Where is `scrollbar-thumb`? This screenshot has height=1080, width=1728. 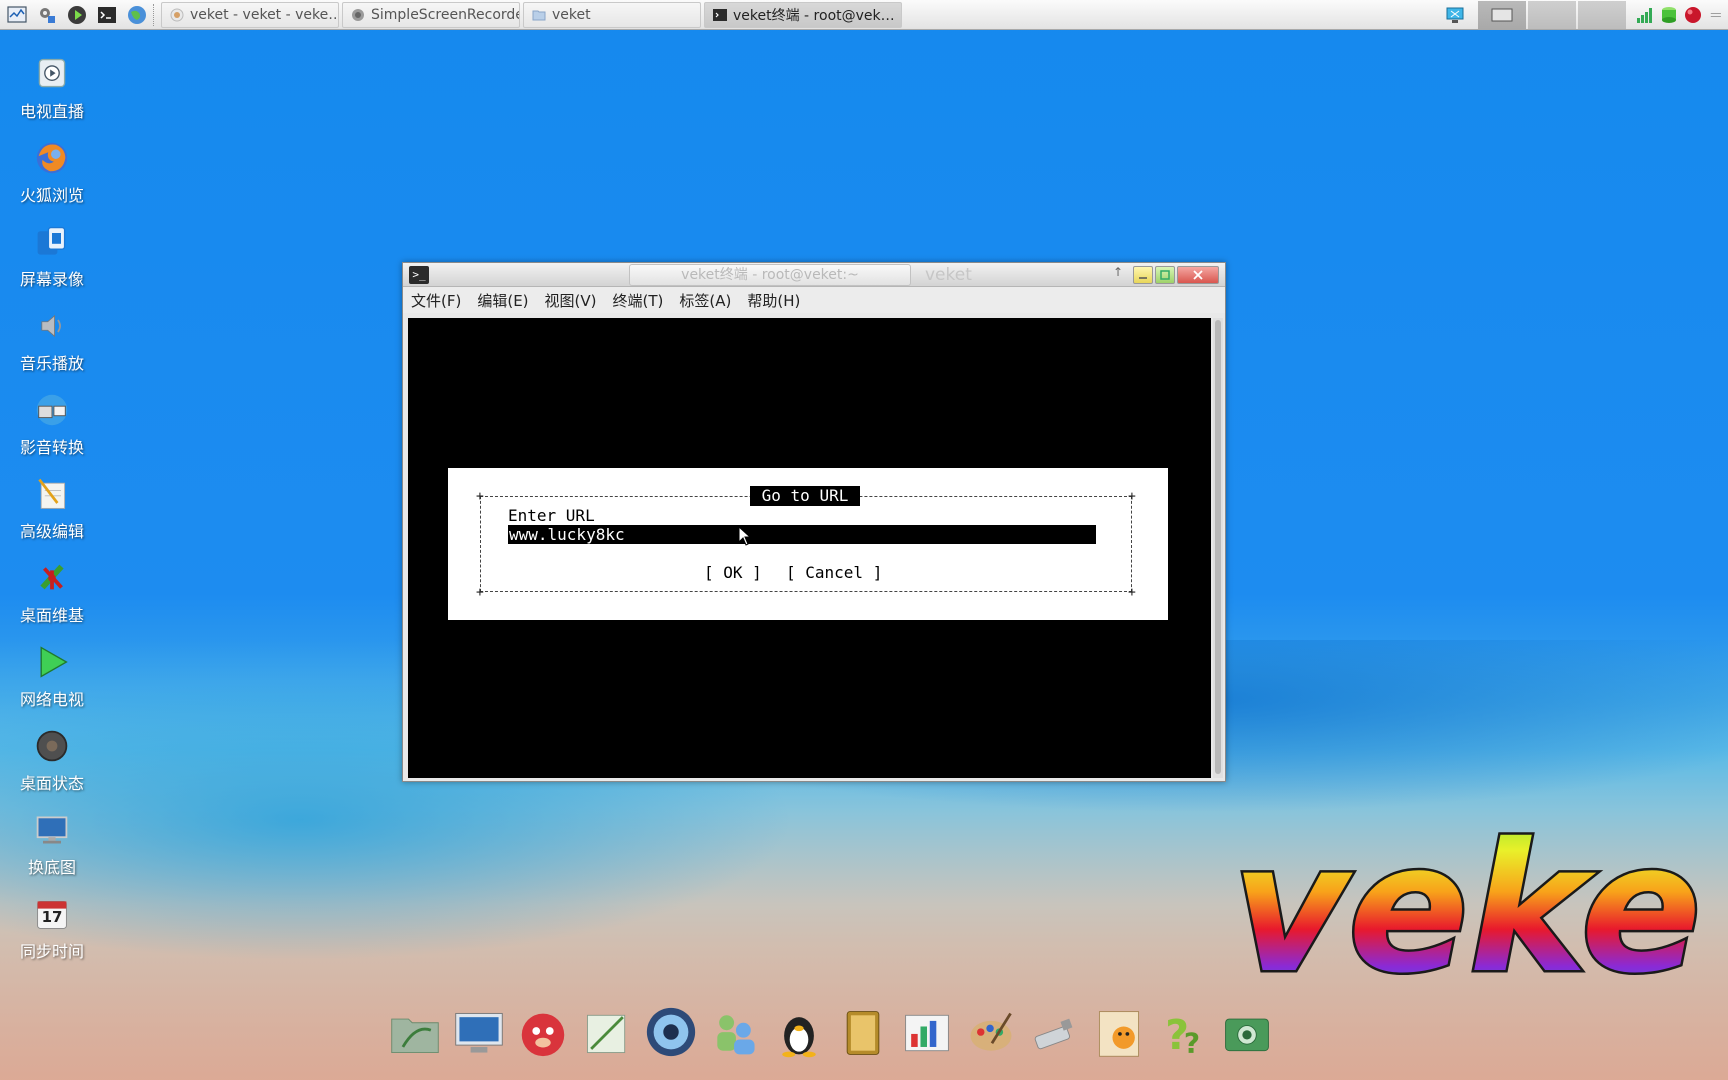
scrollbar-thumb is located at coordinates (1218, 547).